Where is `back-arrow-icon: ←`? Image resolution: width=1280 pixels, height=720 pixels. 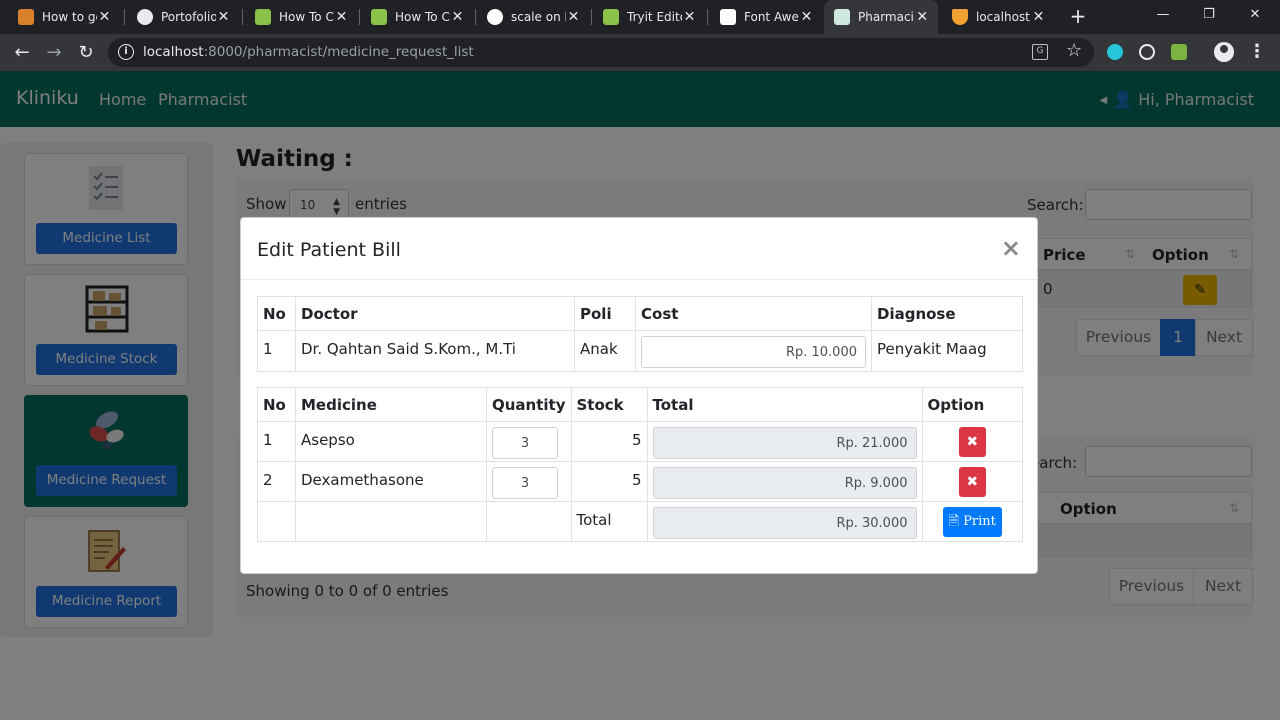
back-arrow-icon: ← is located at coordinates (22, 53).